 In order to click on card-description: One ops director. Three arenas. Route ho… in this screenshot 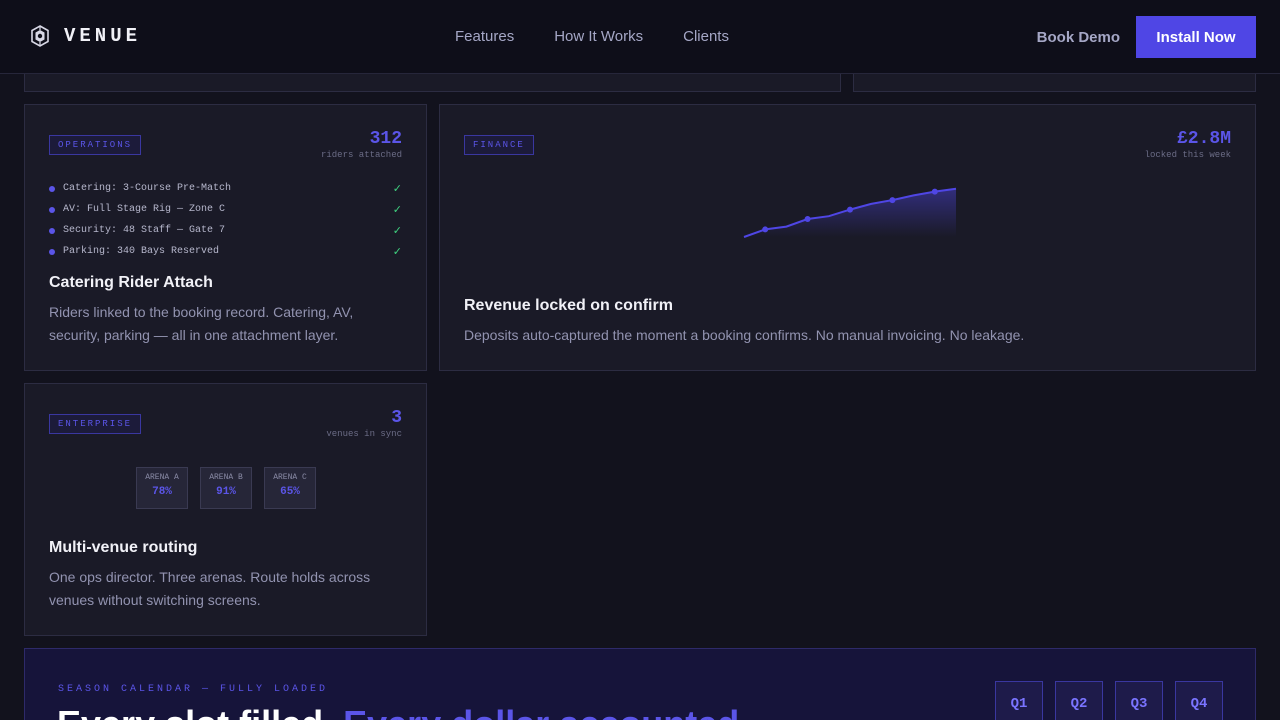, I will do `click(210, 588)`.